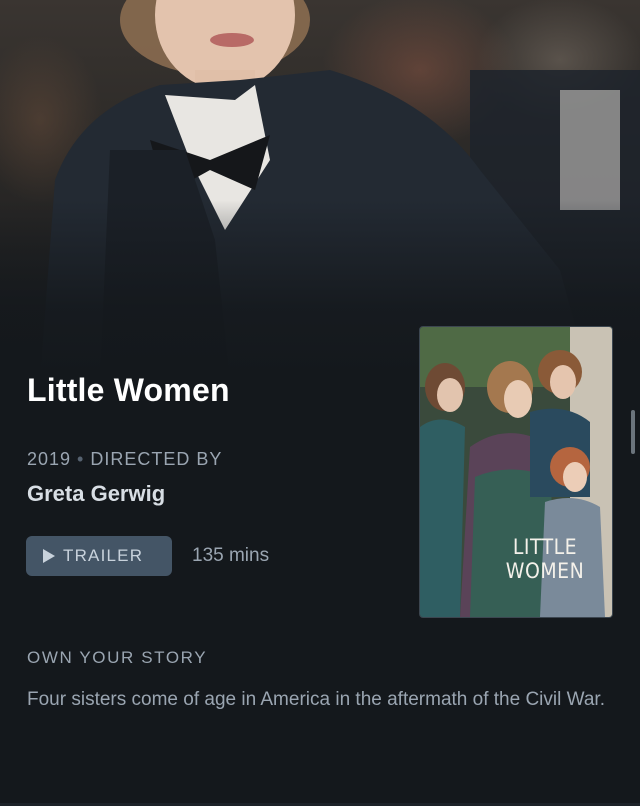 The width and height of the screenshot is (640, 806). What do you see at coordinates (231, 555) in the screenshot?
I see `runtime: 135 mins` at bounding box center [231, 555].